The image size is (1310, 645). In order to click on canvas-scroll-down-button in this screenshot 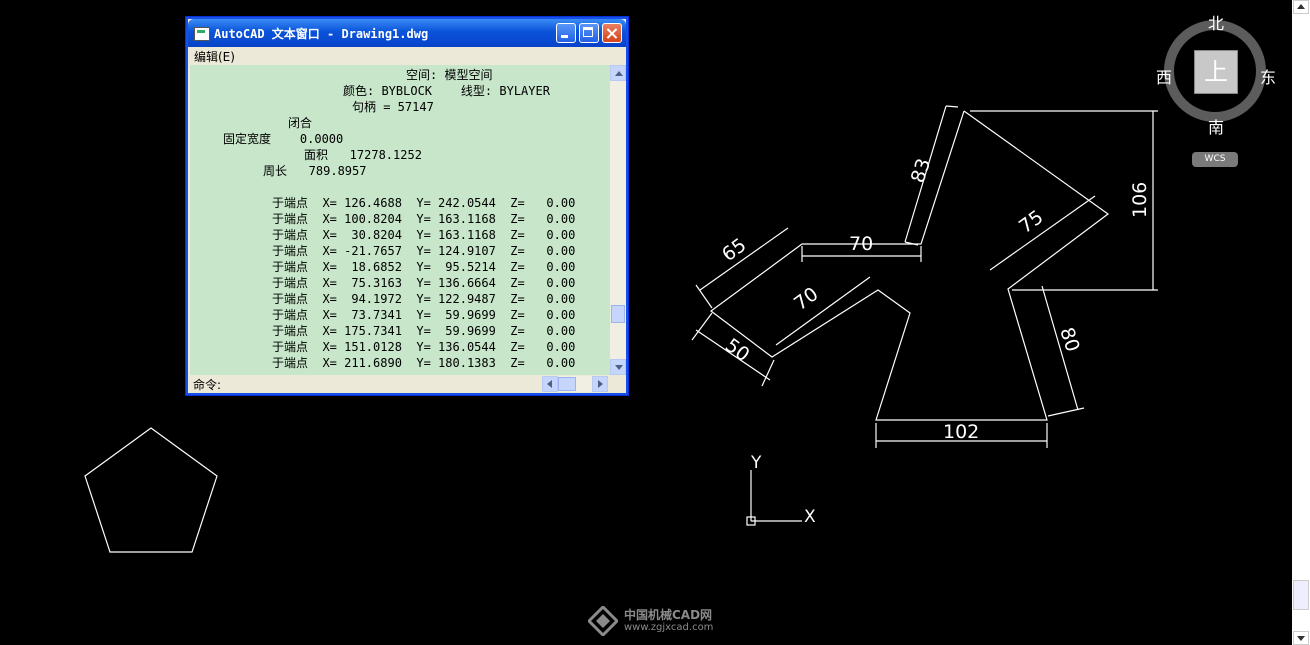, I will do `click(1301, 638)`.